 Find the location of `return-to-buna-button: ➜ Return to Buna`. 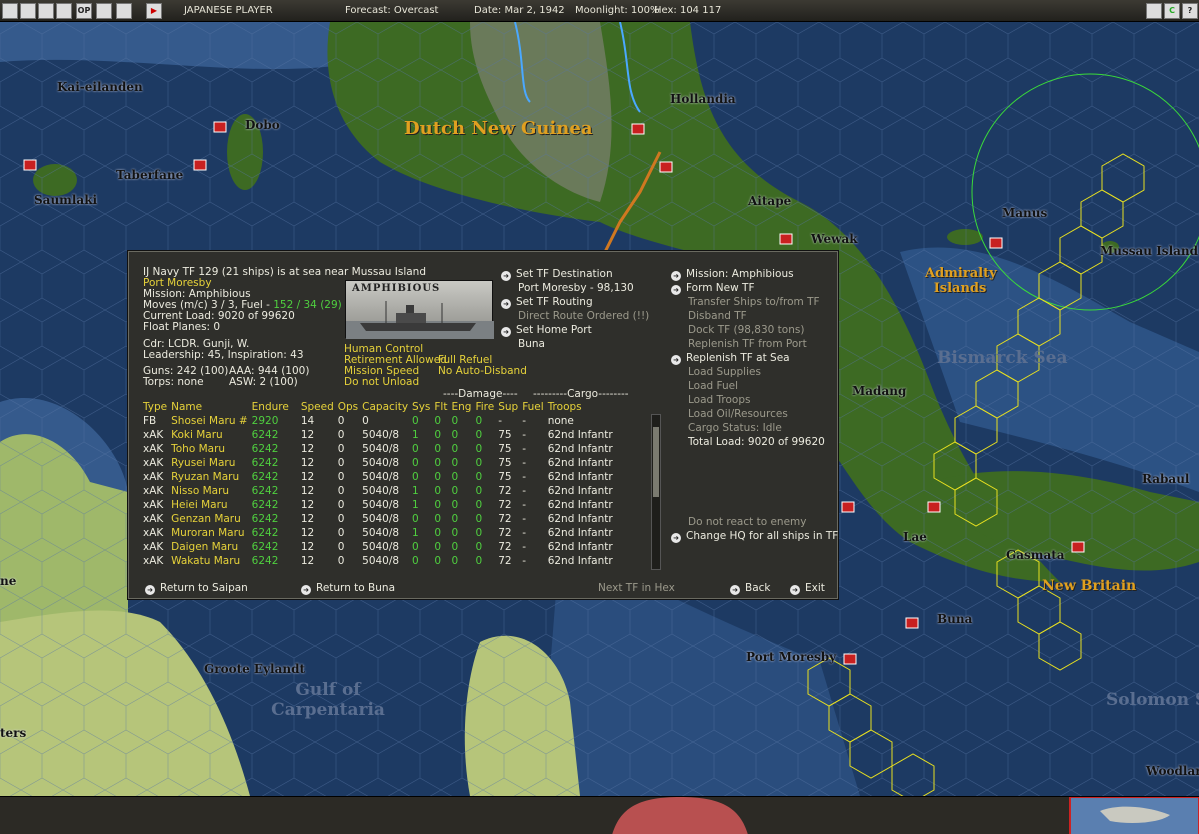

return-to-buna-button: ➜ Return to Buna is located at coordinates (348, 588).